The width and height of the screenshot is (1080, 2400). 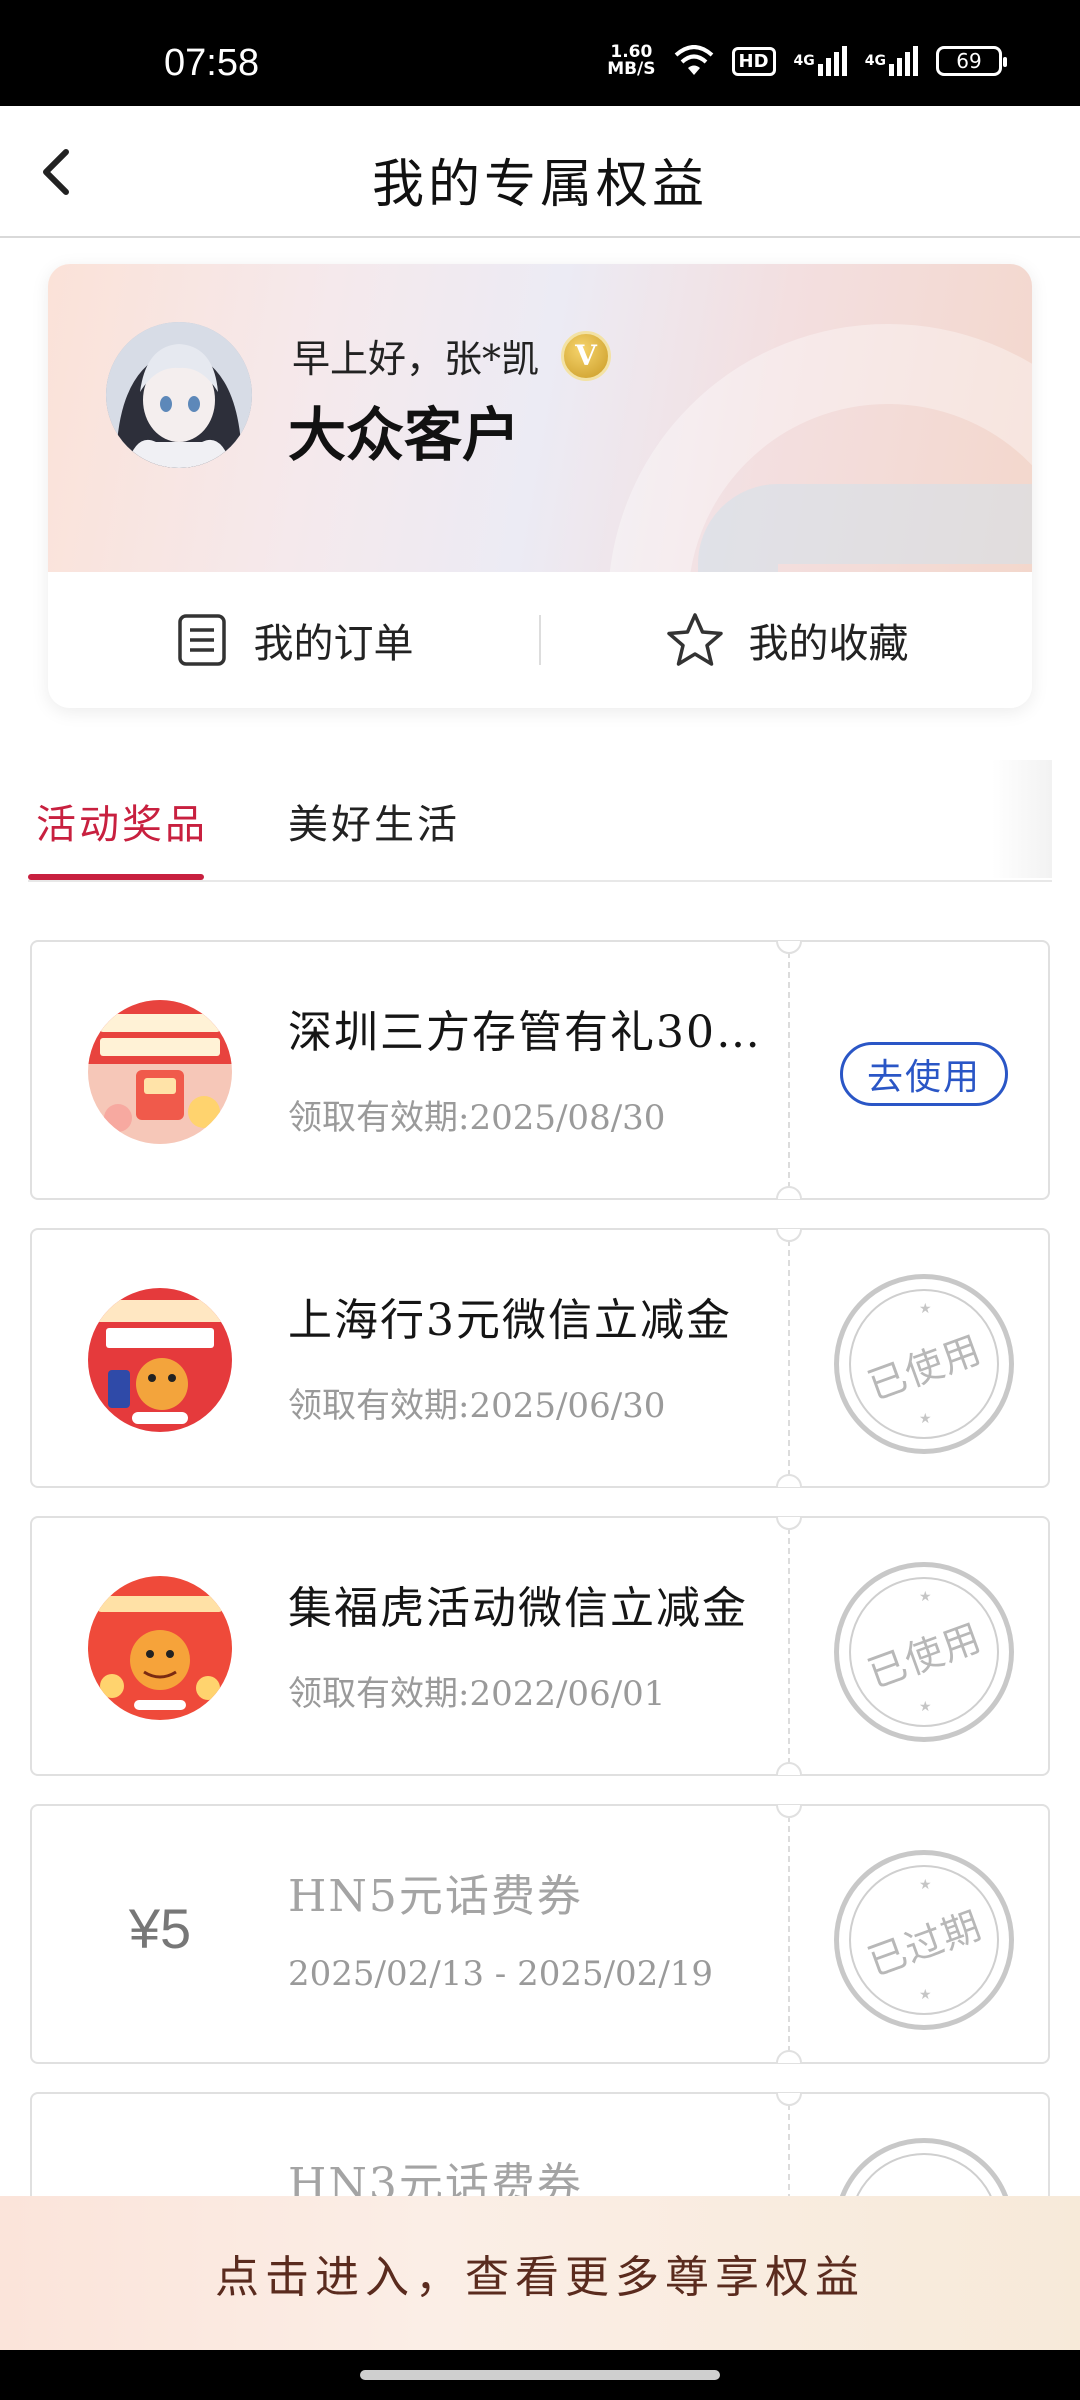 I want to click on tab-good-life: 美好生活, so click(x=374, y=821).